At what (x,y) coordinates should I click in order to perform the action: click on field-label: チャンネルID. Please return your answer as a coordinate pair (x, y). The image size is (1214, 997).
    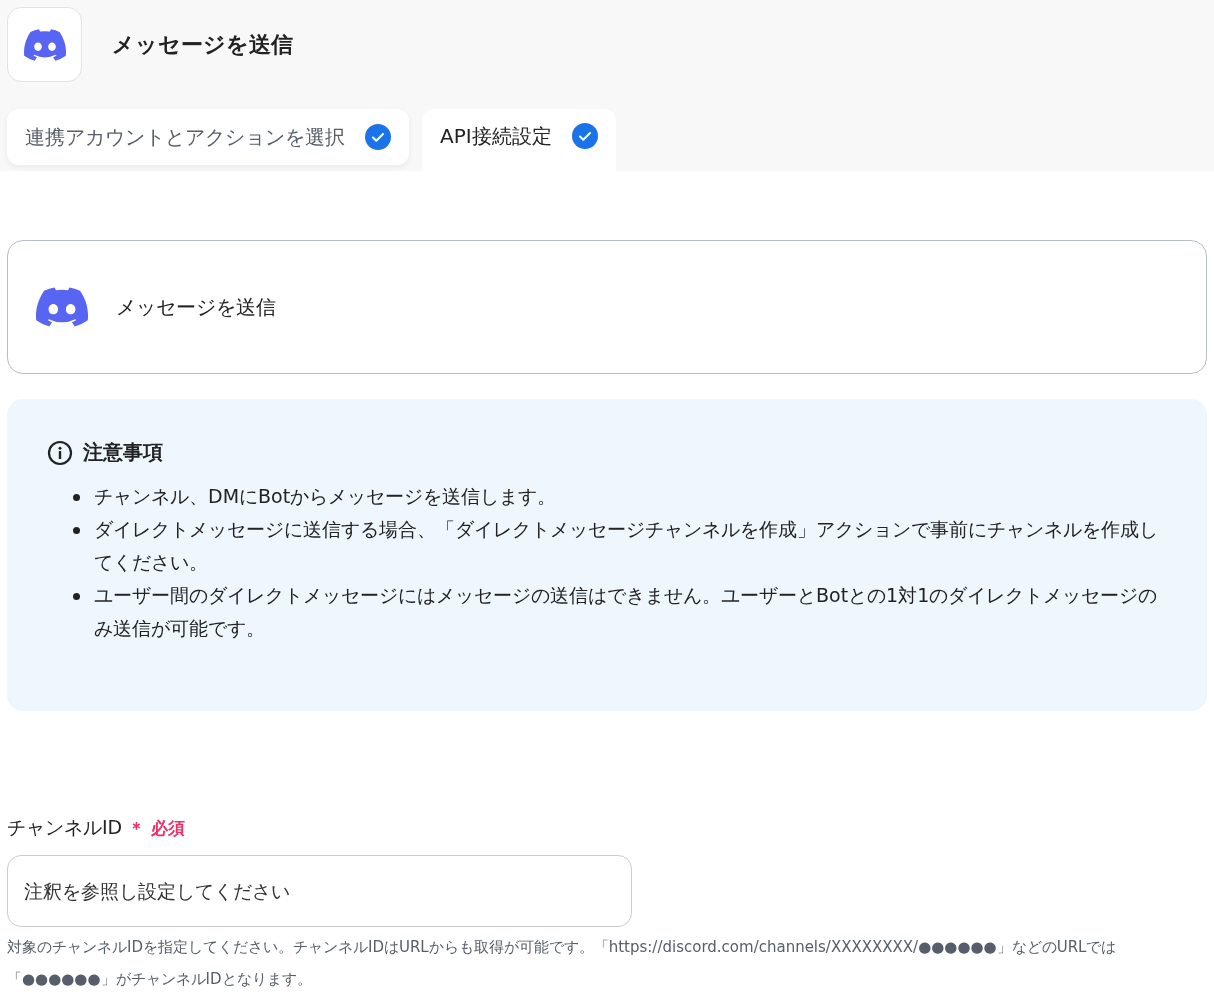
    Looking at the image, I should click on (65, 827).